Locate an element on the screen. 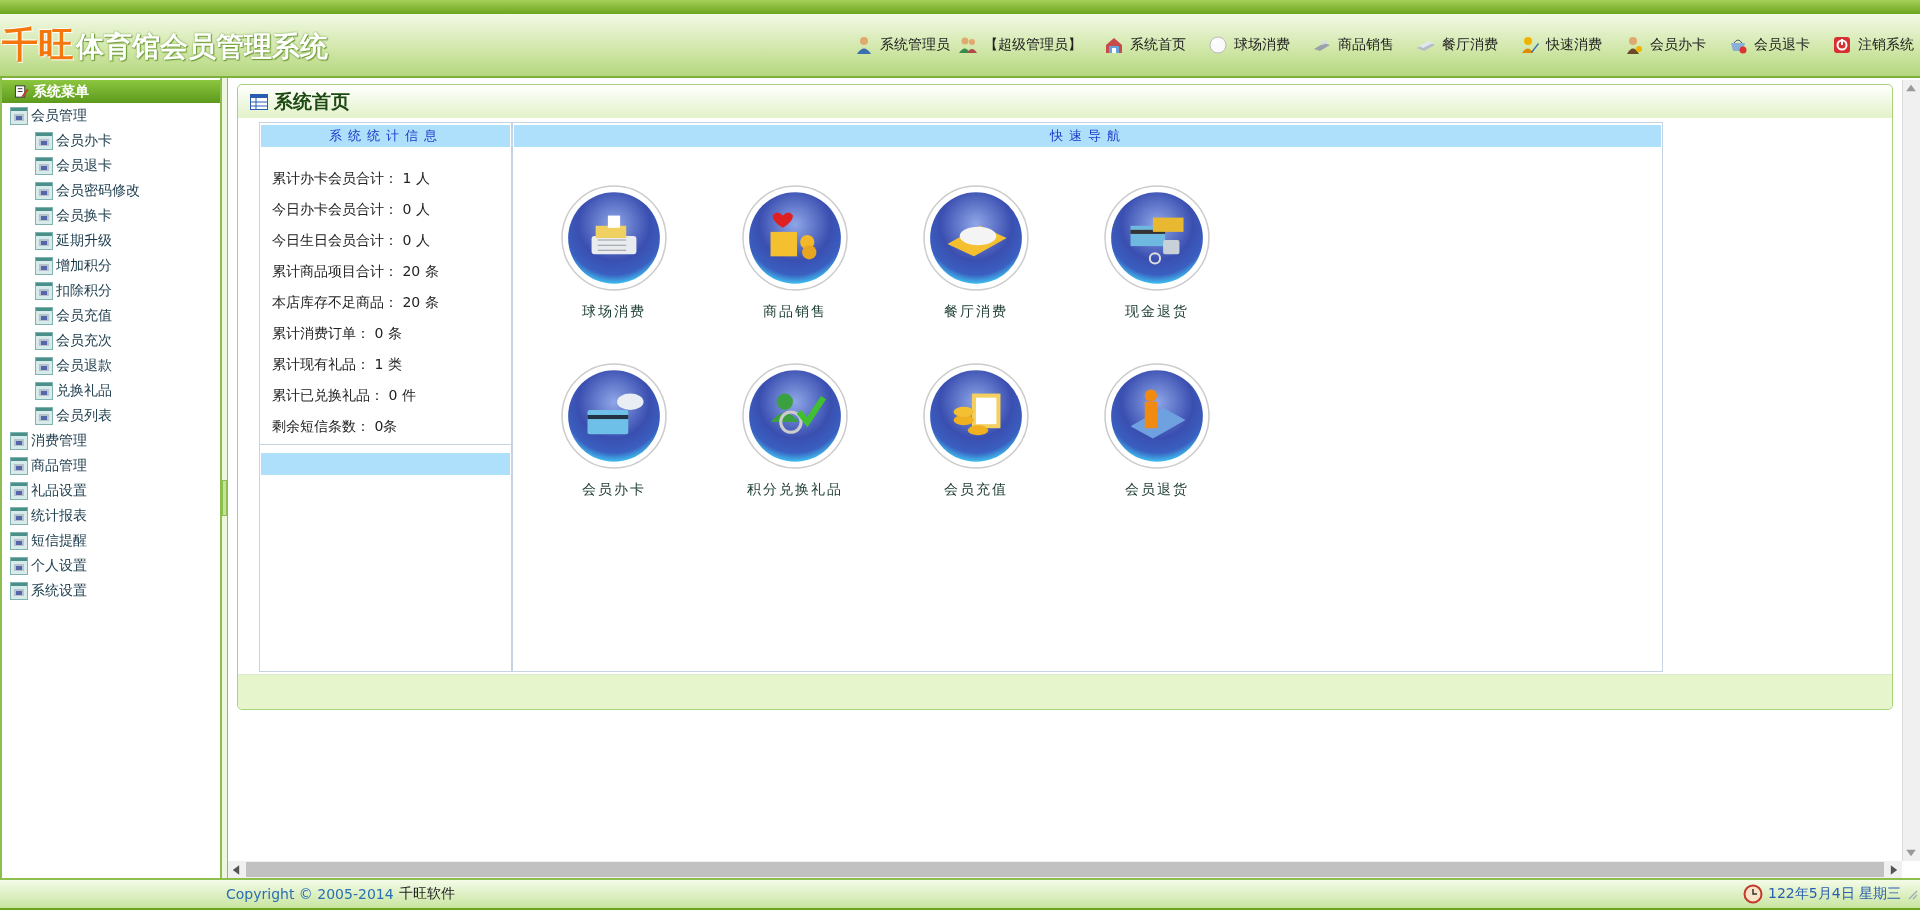  app-title: 体育馆会员管理系统 is located at coordinates (202, 47).